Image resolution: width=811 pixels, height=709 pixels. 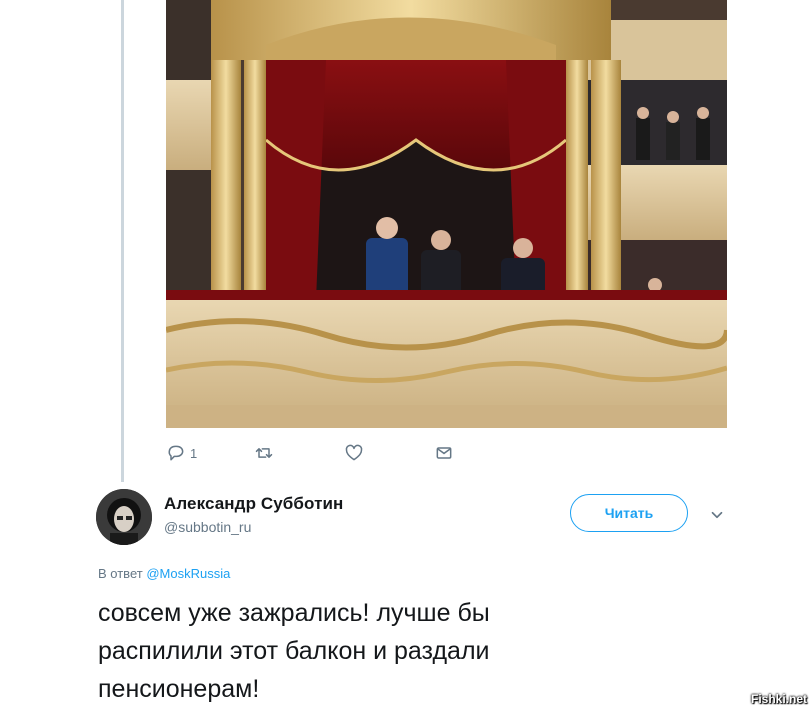 I want to click on retweet-button, so click(x=264, y=453).